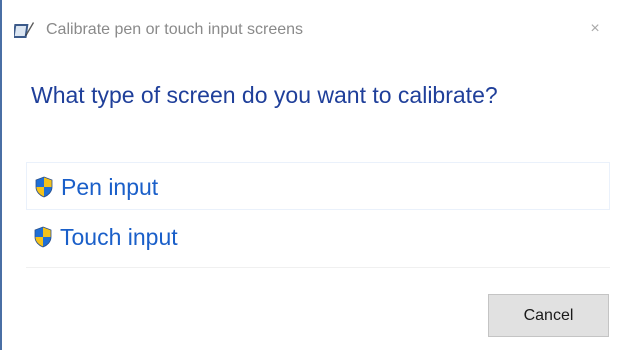 Image resolution: width=618 pixels, height=350 pixels. What do you see at coordinates (24, 30) in the screenshot?
I see `tablet-pen-icon` at bounding box center [24, 30].